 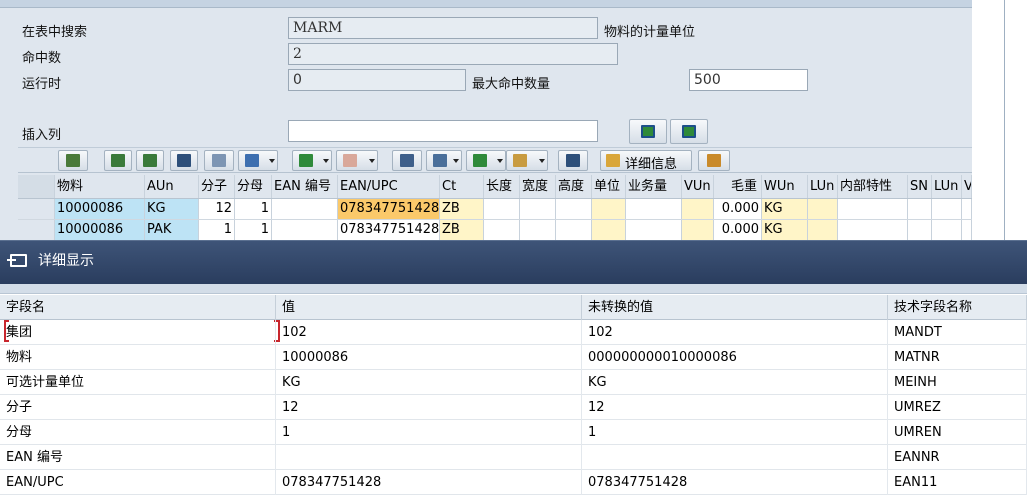 I want to click on details-view-button, so click(x=73, y=160).